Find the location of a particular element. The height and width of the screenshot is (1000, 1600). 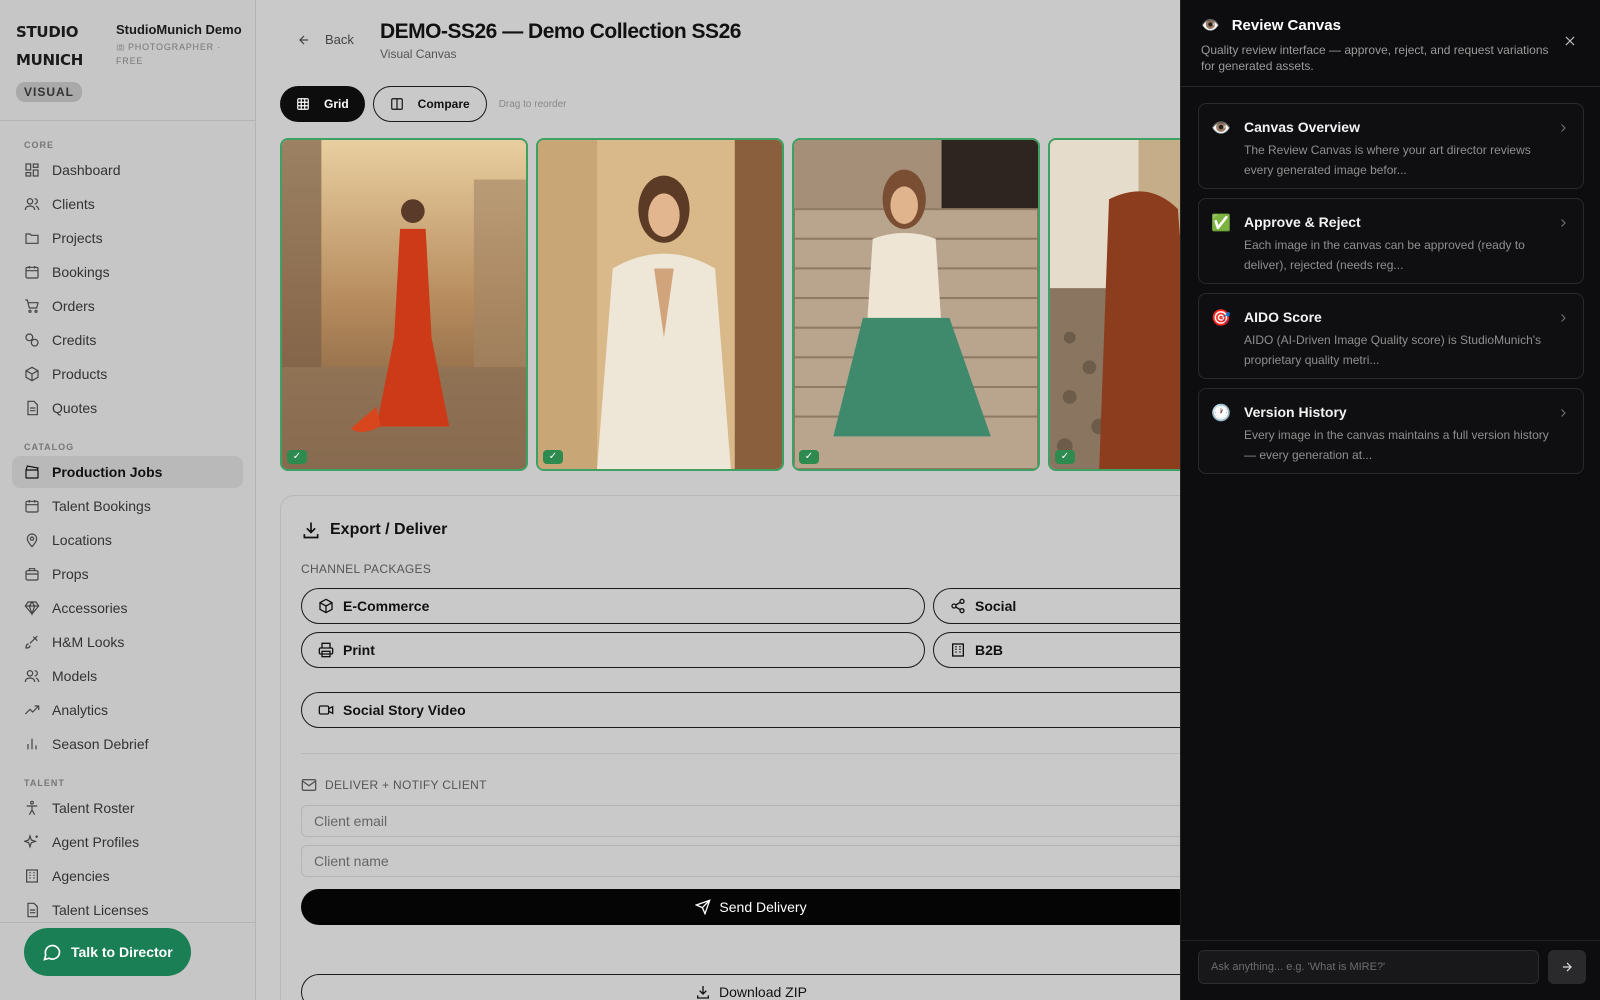

sidebar-item-production-jobs: Production Jobs is located at coordinates (127, 472).